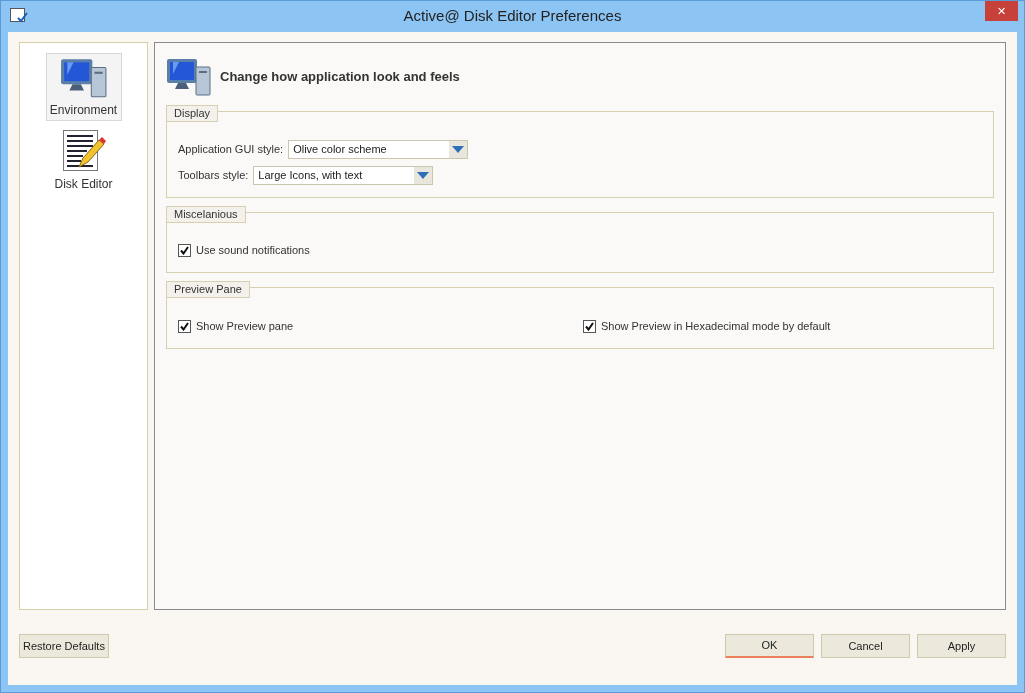 This screenshot has height=693, width=1025. I want to click on checkbox-label: Show Preview pane, so click(245, 326).